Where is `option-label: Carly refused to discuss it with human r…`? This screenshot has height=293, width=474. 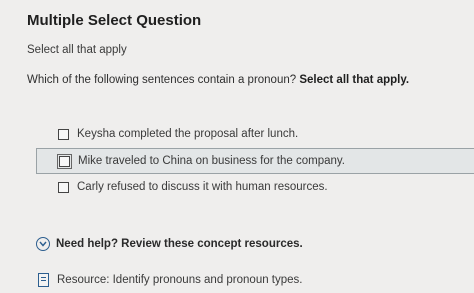
option-label: Carly refused to discuss it with human r… is located at coordinates (202, 187).